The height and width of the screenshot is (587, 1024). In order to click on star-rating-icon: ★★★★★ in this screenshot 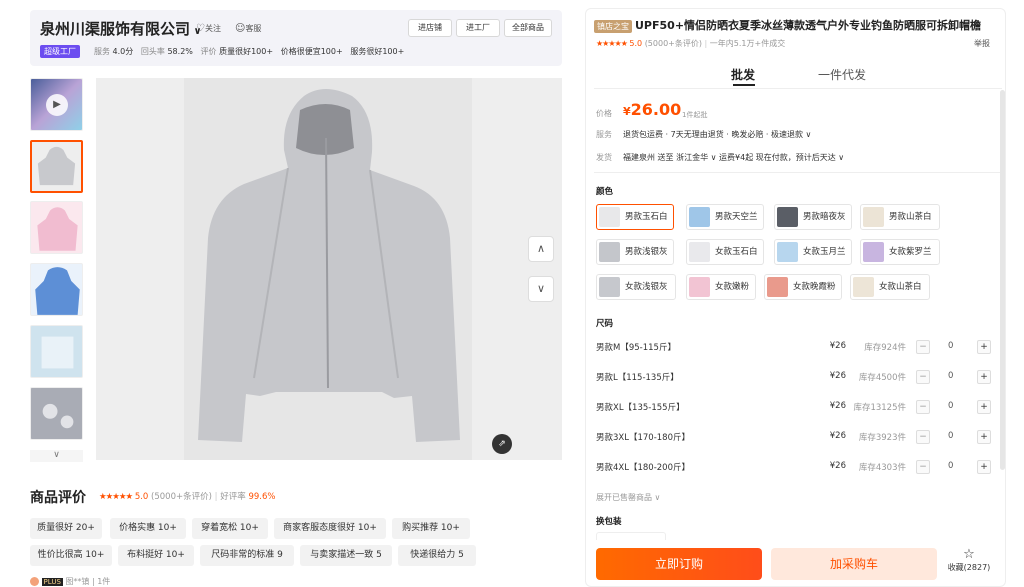, I will do `click(116, 497)`.